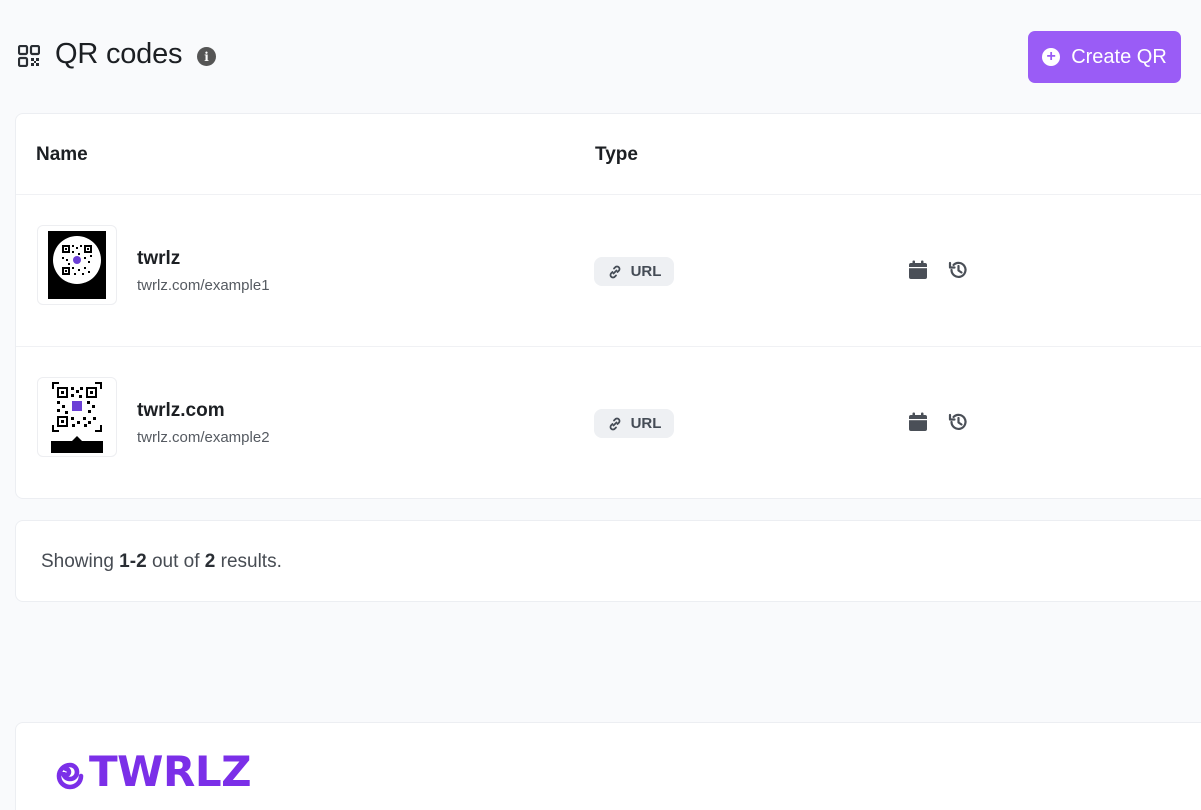 Image resolution: width=1201 pixels, height=810 pixels. Describe the element at coordinates (77, 561) in the screenshot. I see `pagination-prefix: Showing` at that location.